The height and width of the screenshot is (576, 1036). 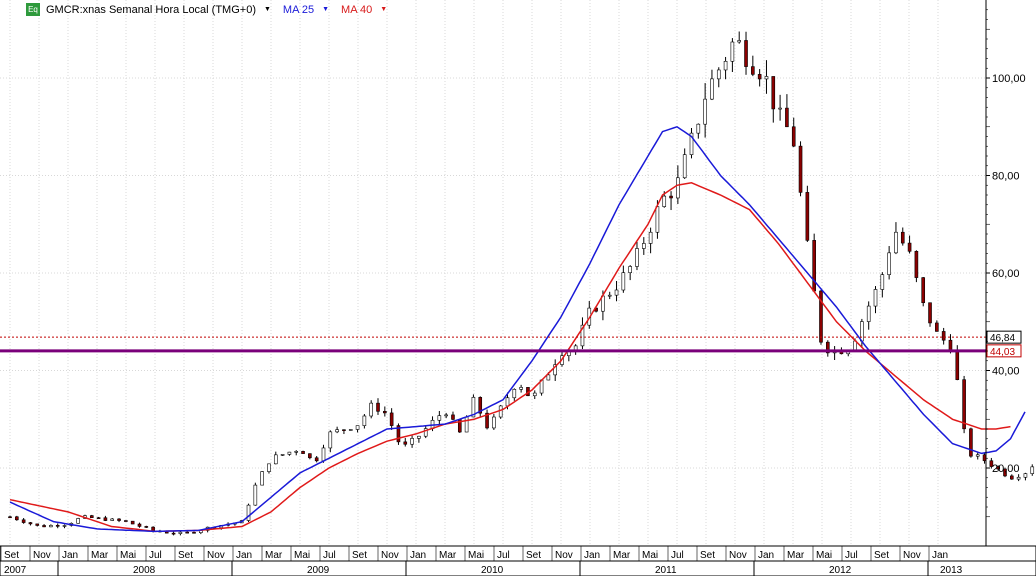 What do you see at coordinates (1002, 338) in the screenshot?
I see `last-price-label: 46,84` at bounding box center [1002, 338].